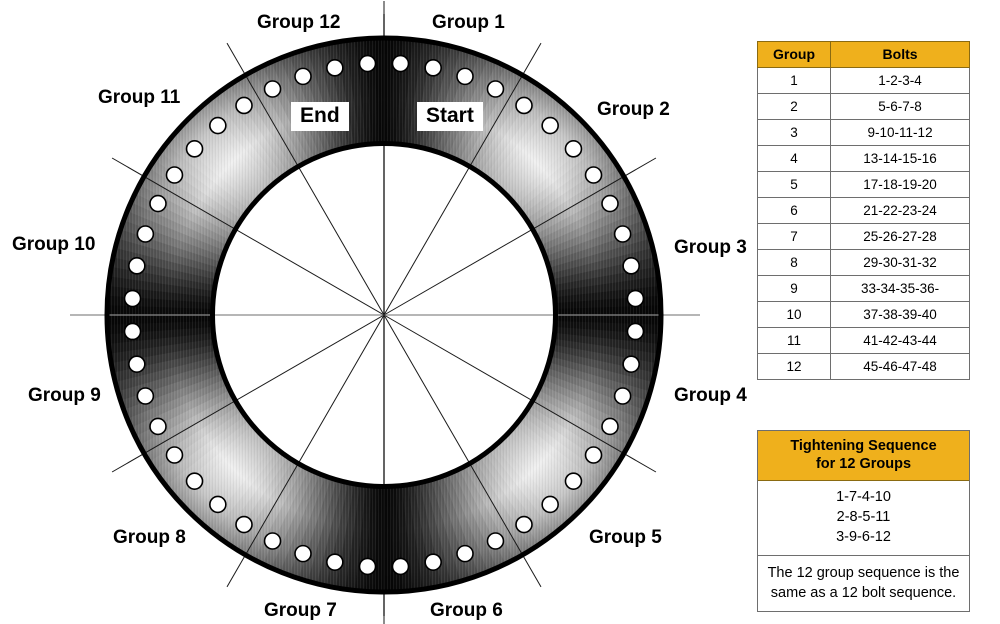 Image resolution: width=1000 pixels, height=624 pixels. What do you see at coordinates (863, 537) in the screenshot?
I see `sequence-line: 3-9-6-12` at bounding box center [863, 537].